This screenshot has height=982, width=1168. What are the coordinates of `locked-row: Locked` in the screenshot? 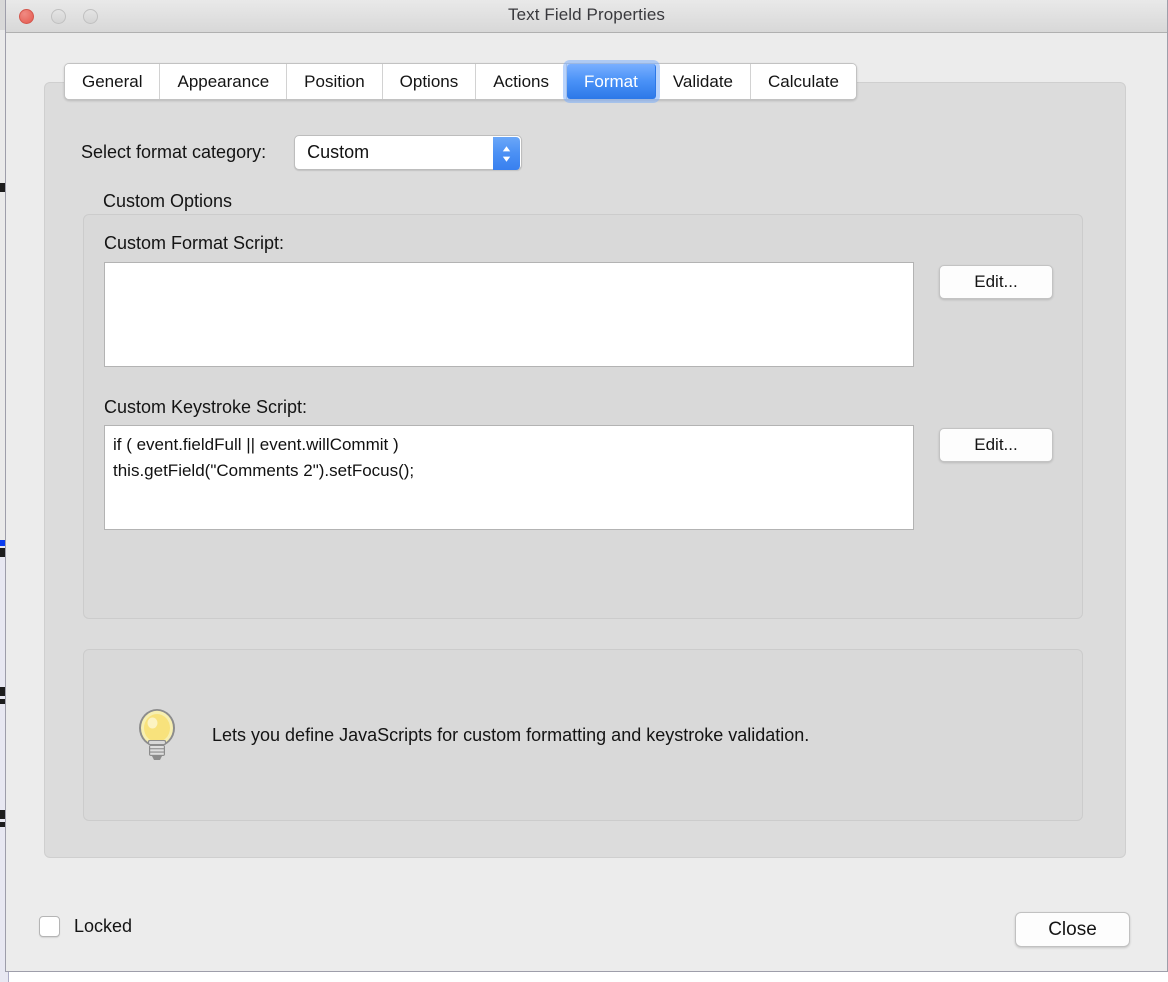 It's located at (85, 926).